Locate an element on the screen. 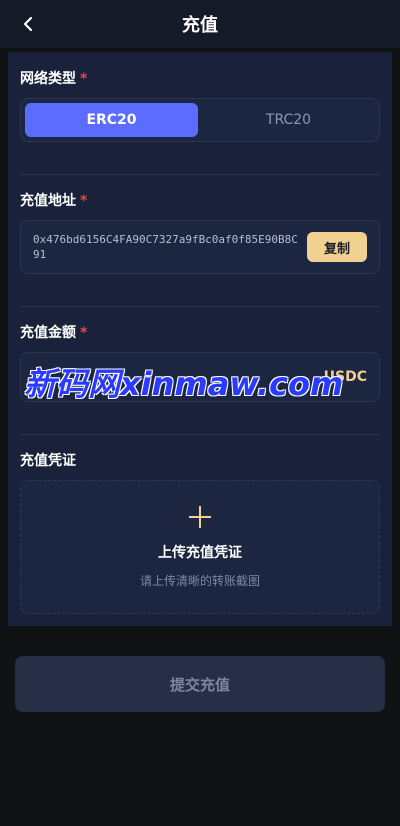  amount-field: USDC is located at coordinates (200, 377).